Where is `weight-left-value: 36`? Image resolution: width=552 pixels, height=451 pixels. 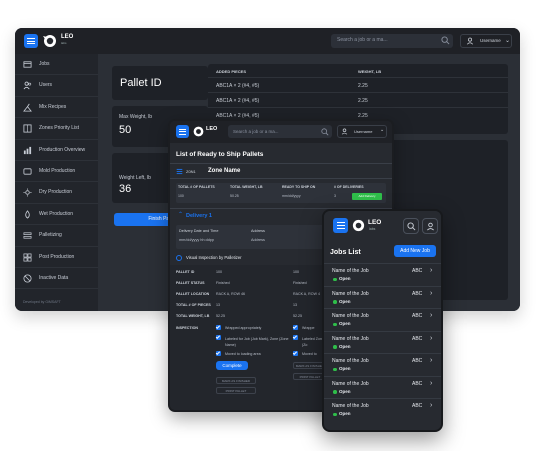
weight-left-value: 36 is located at coordinates (125, 189).